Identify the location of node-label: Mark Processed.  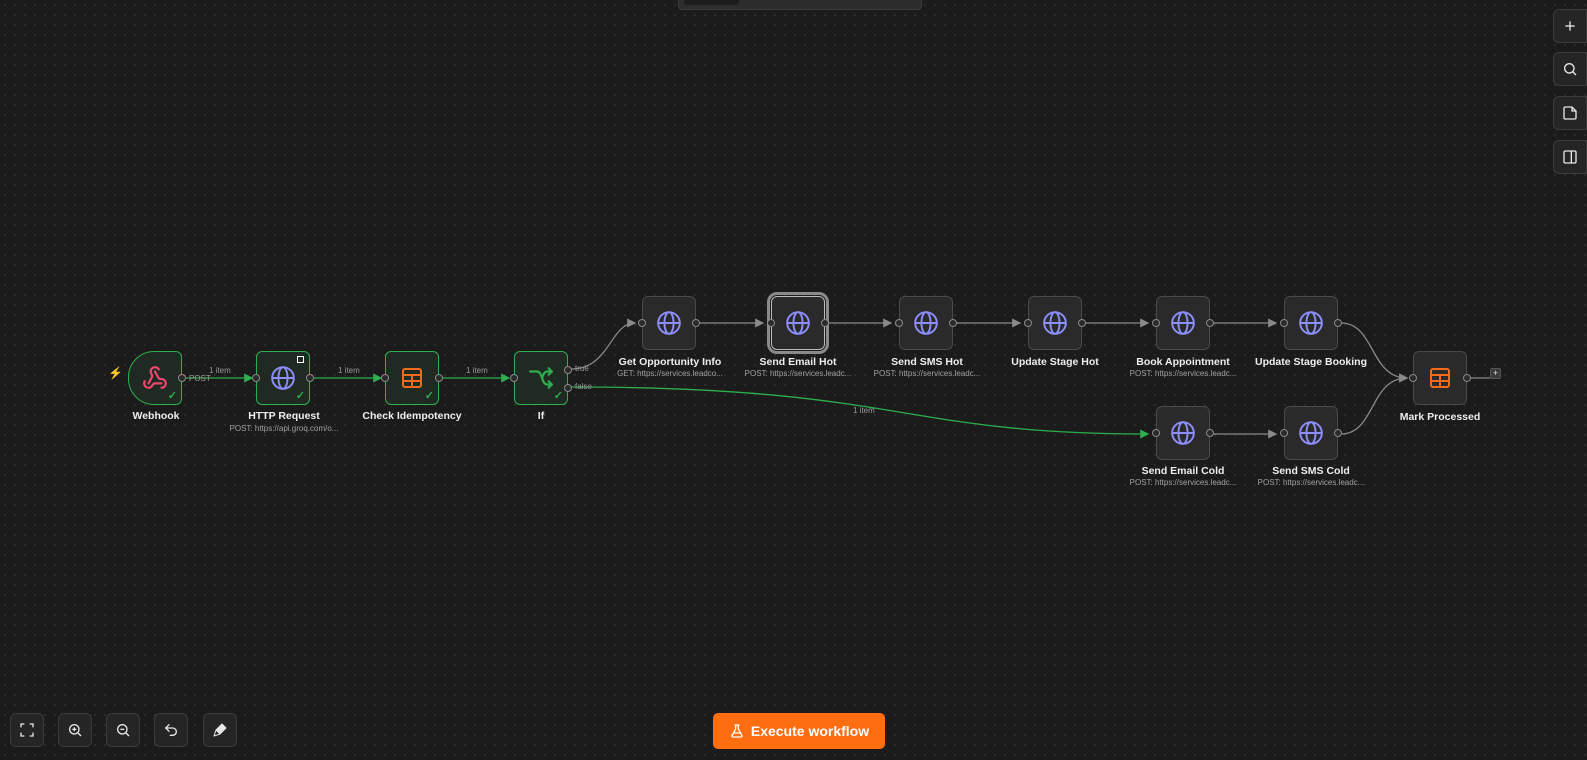
(1440, 417).